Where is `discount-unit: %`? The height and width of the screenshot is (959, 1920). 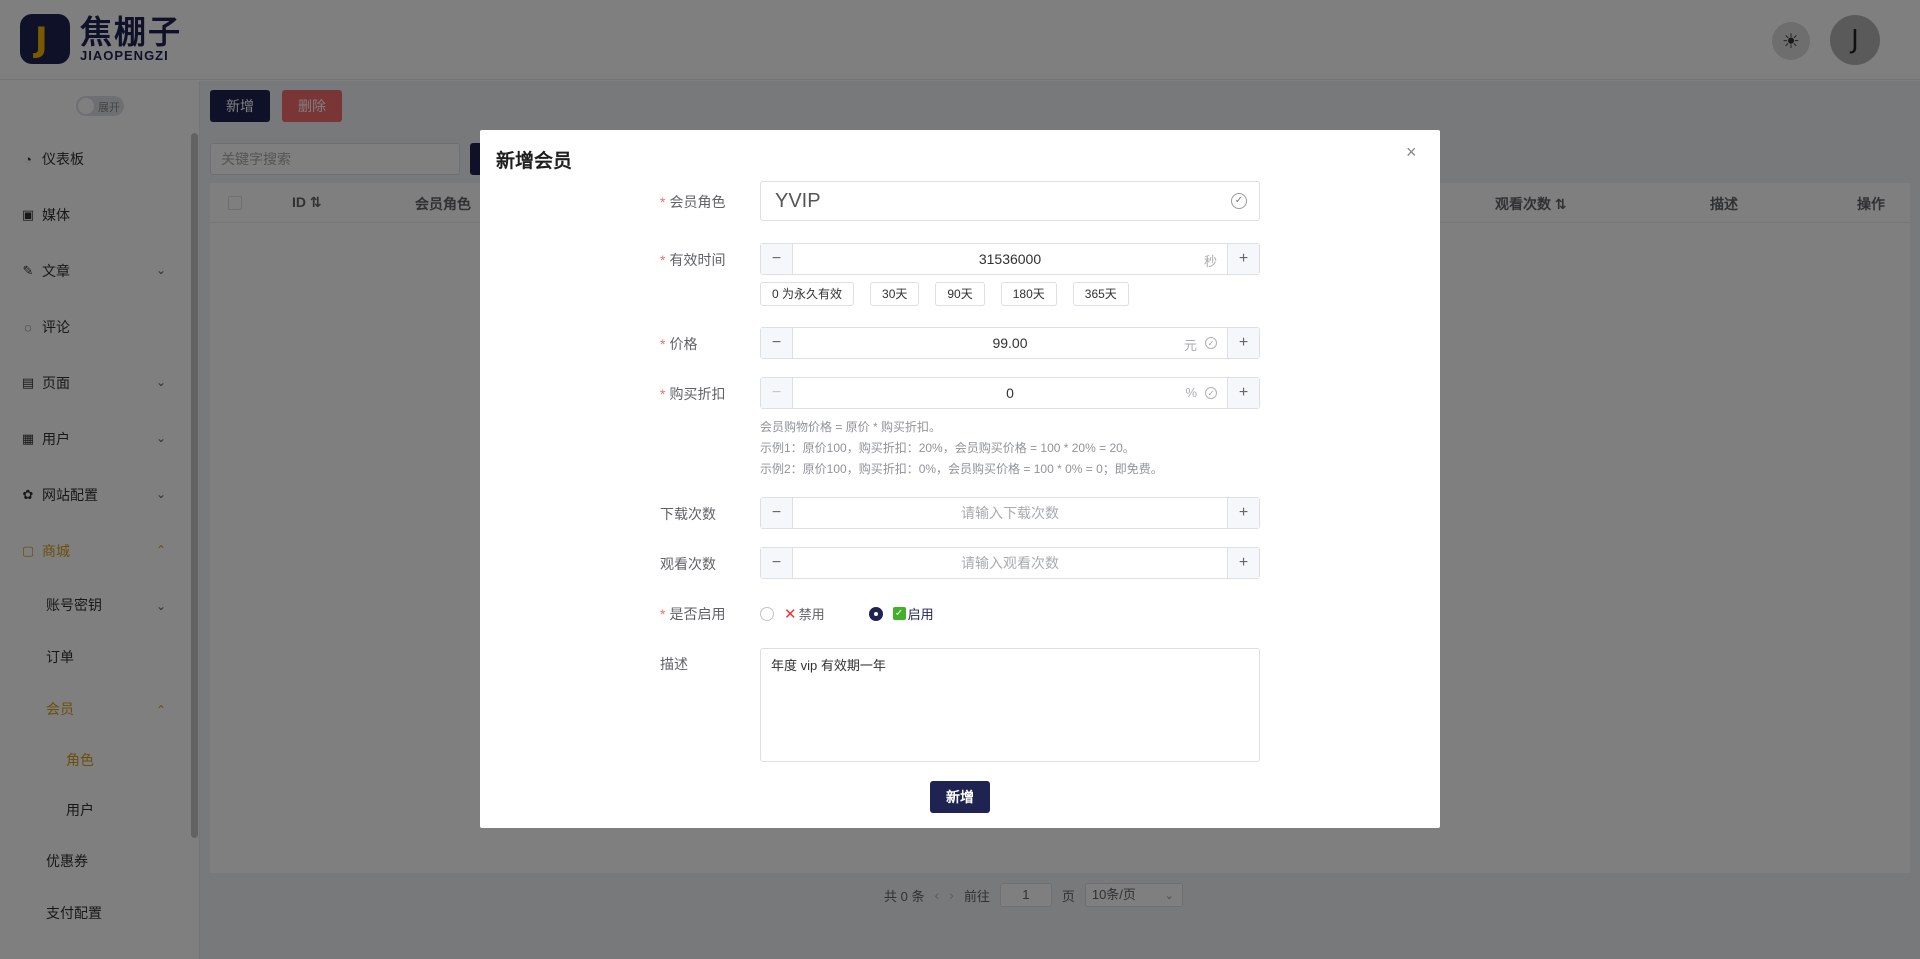
discount-unit: % is located at coordinates (1191, 392).